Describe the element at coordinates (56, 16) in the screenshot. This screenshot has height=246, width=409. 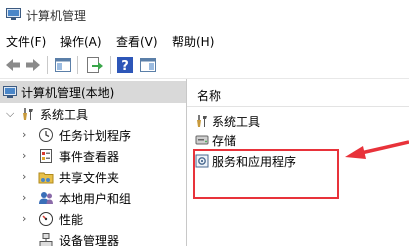
I see `window-title: 计算机管理` at that location.